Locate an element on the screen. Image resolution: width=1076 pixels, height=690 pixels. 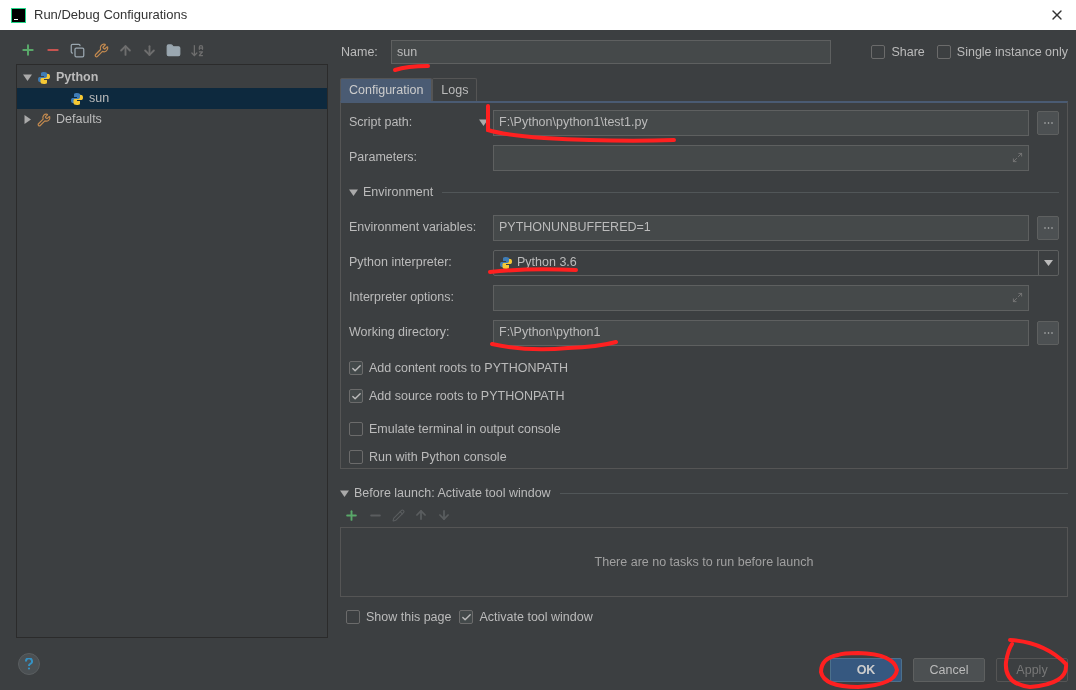
checkbox-label: Add source roots to PYTHONPATH is located at coordinates (467, 396).